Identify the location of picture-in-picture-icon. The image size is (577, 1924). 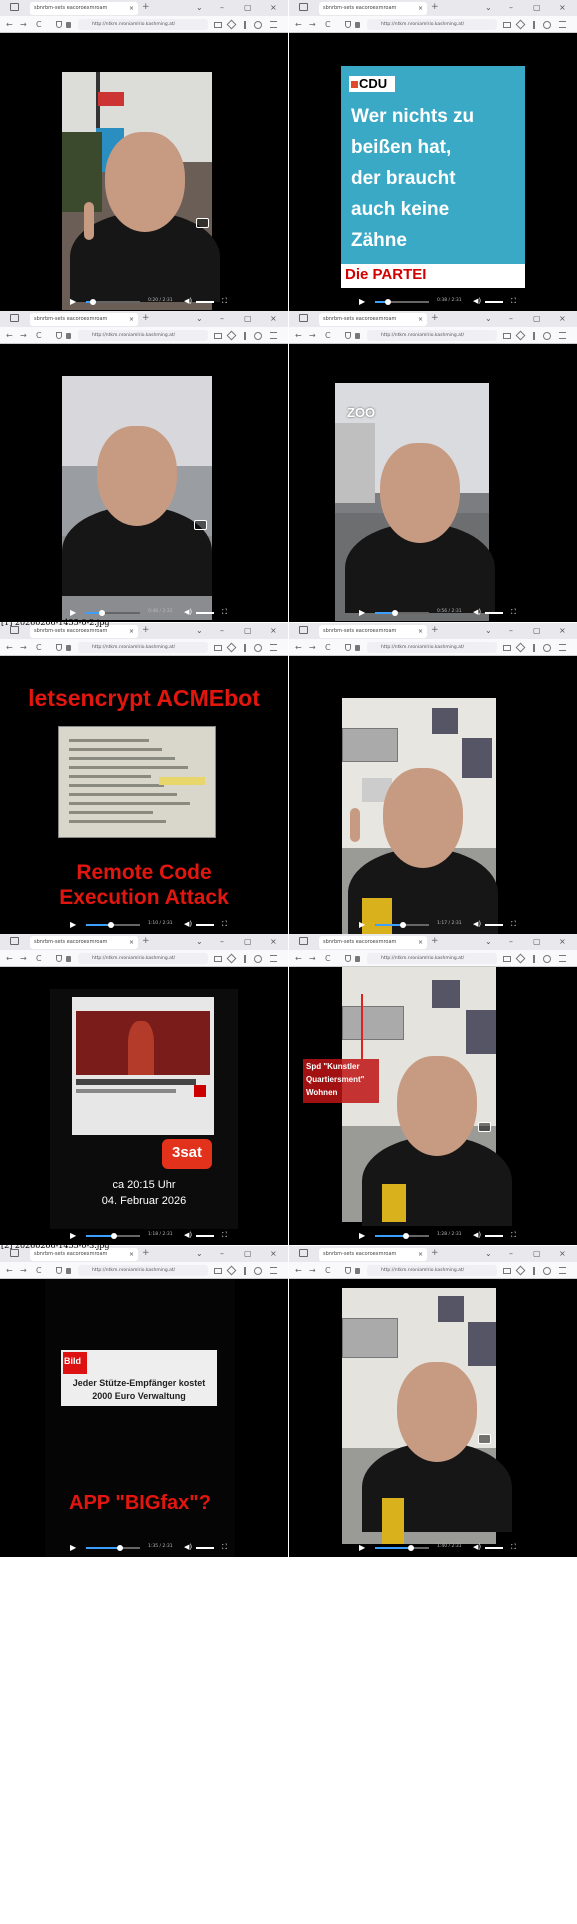
(200, 525).